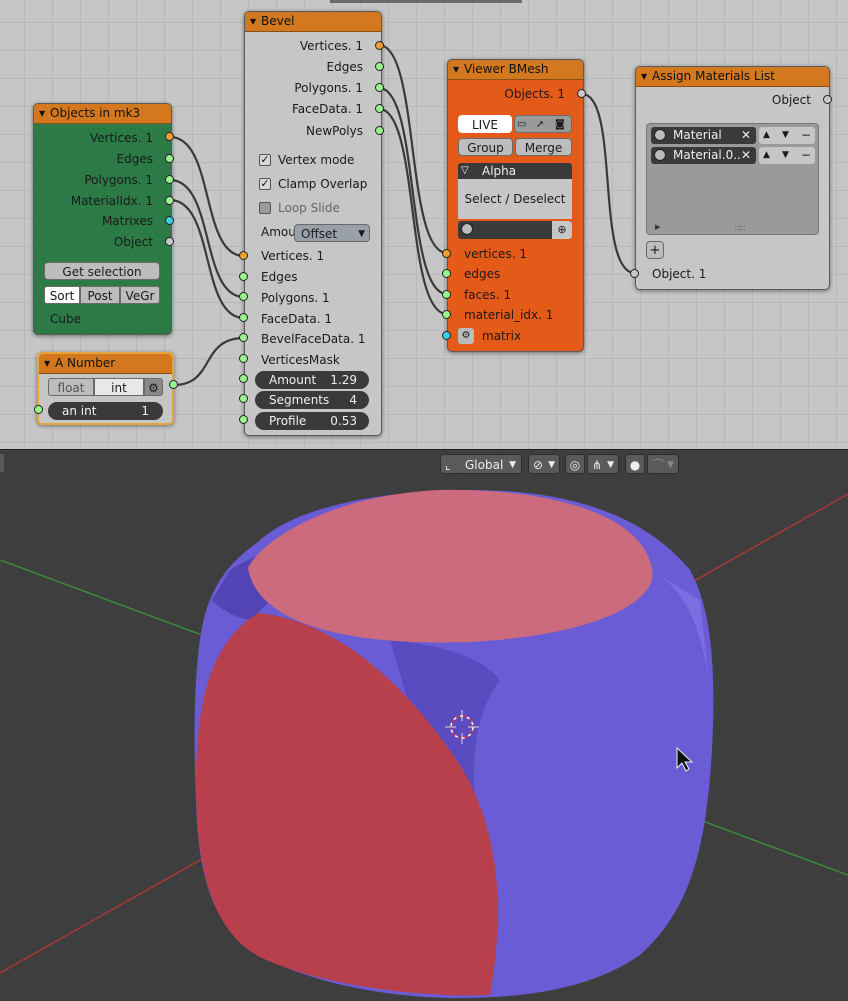 Image resolution: width=848 pixels, height=1001 pixels. I want to click on cursor-icon: ➚, so click(540, 125).